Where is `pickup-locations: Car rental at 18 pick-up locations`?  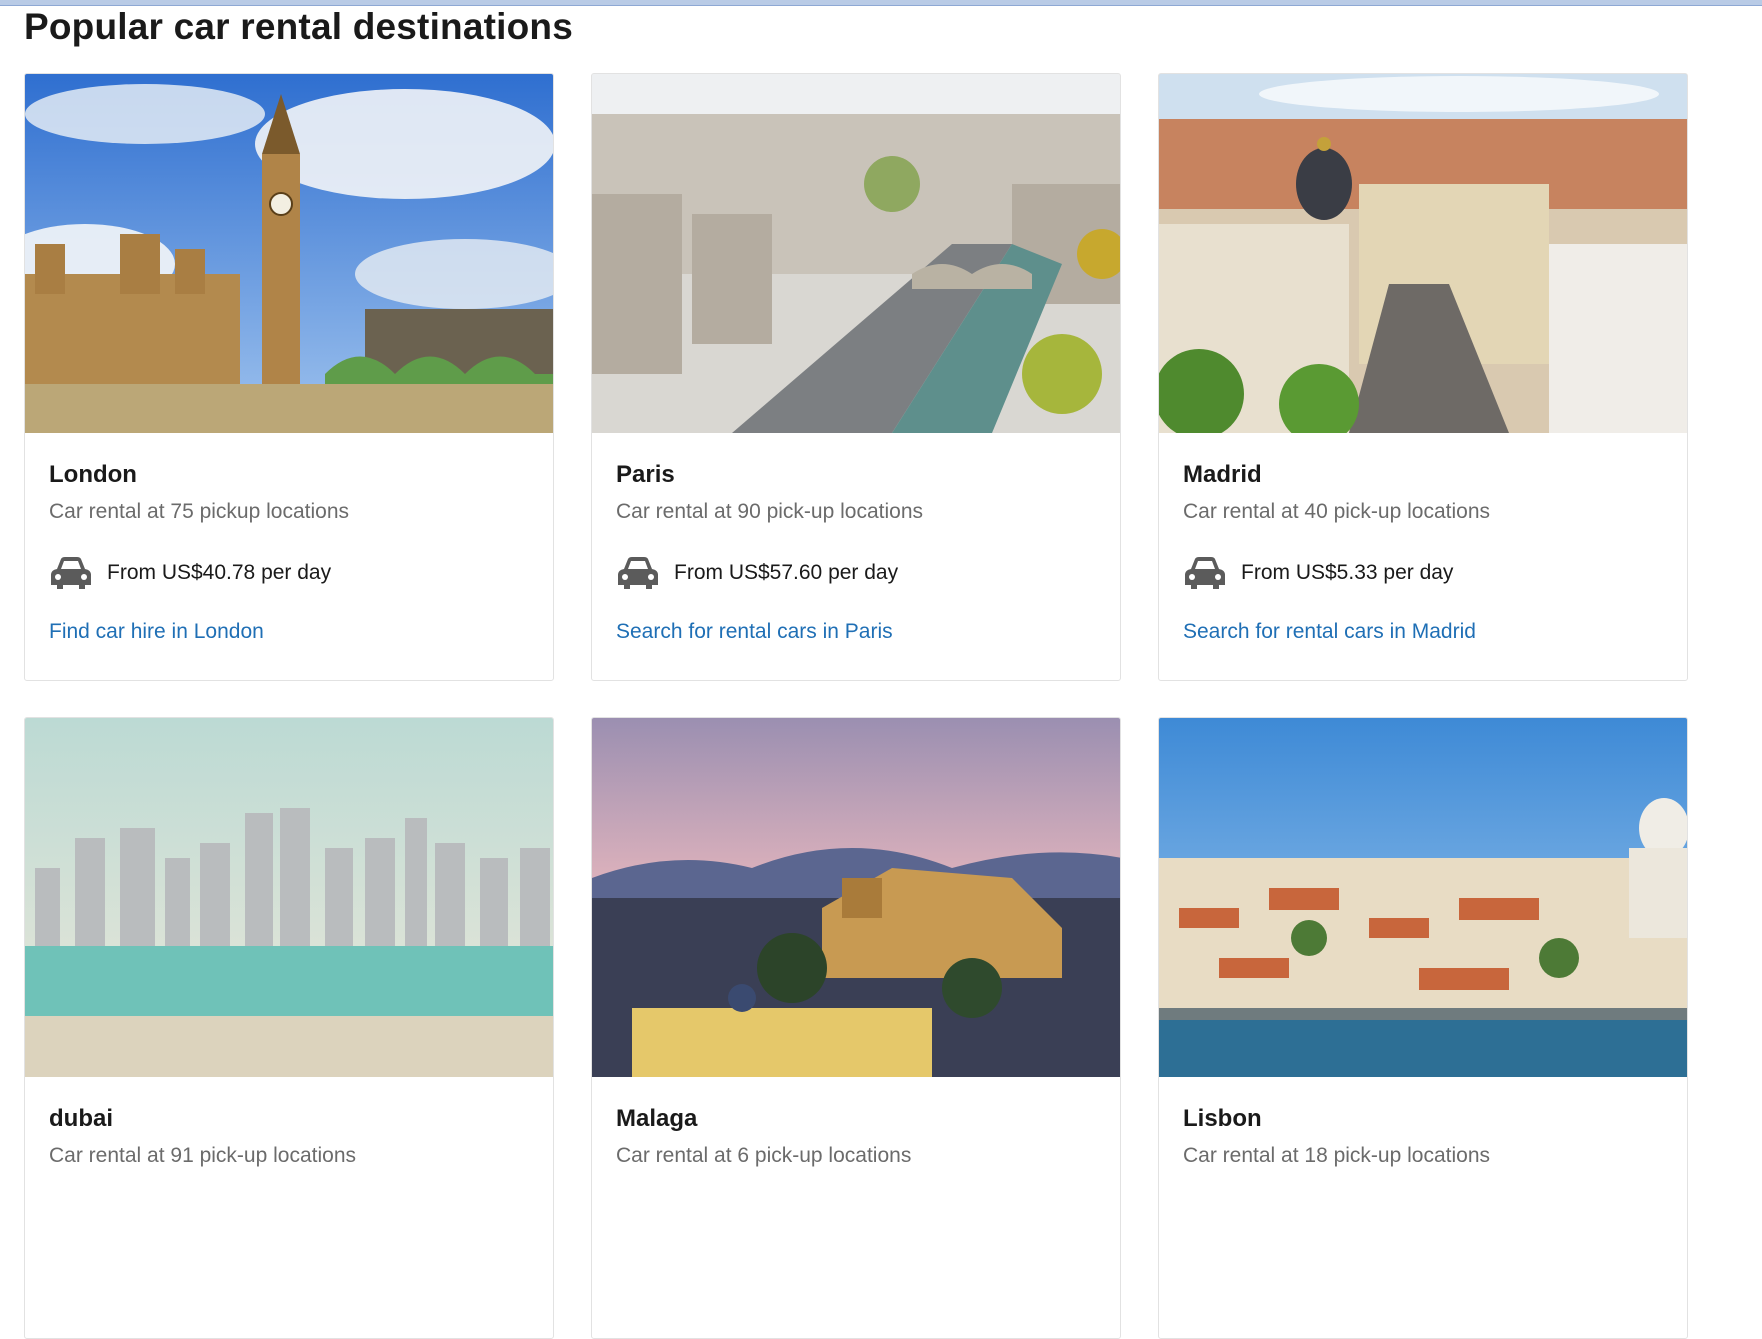 pickup-locations: Car rental at 18 pick-up locations is located at coordinates (1336, 1155).